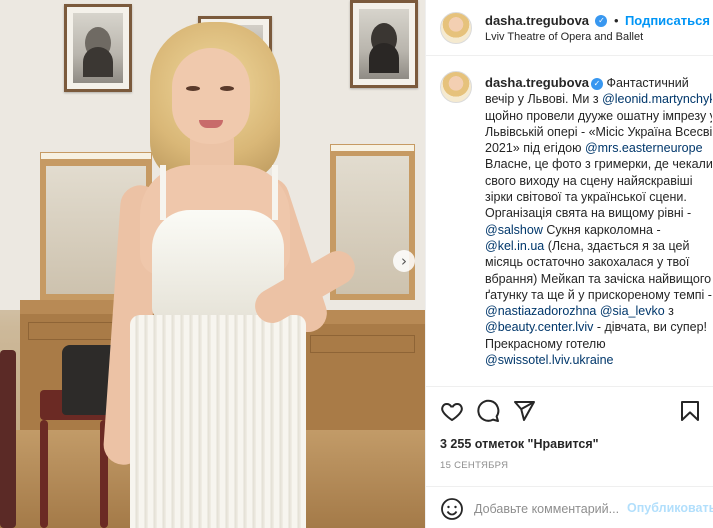 This screenshot has height=528, width=713. I want to click on mirror-lamp-left, so click(96, 156).